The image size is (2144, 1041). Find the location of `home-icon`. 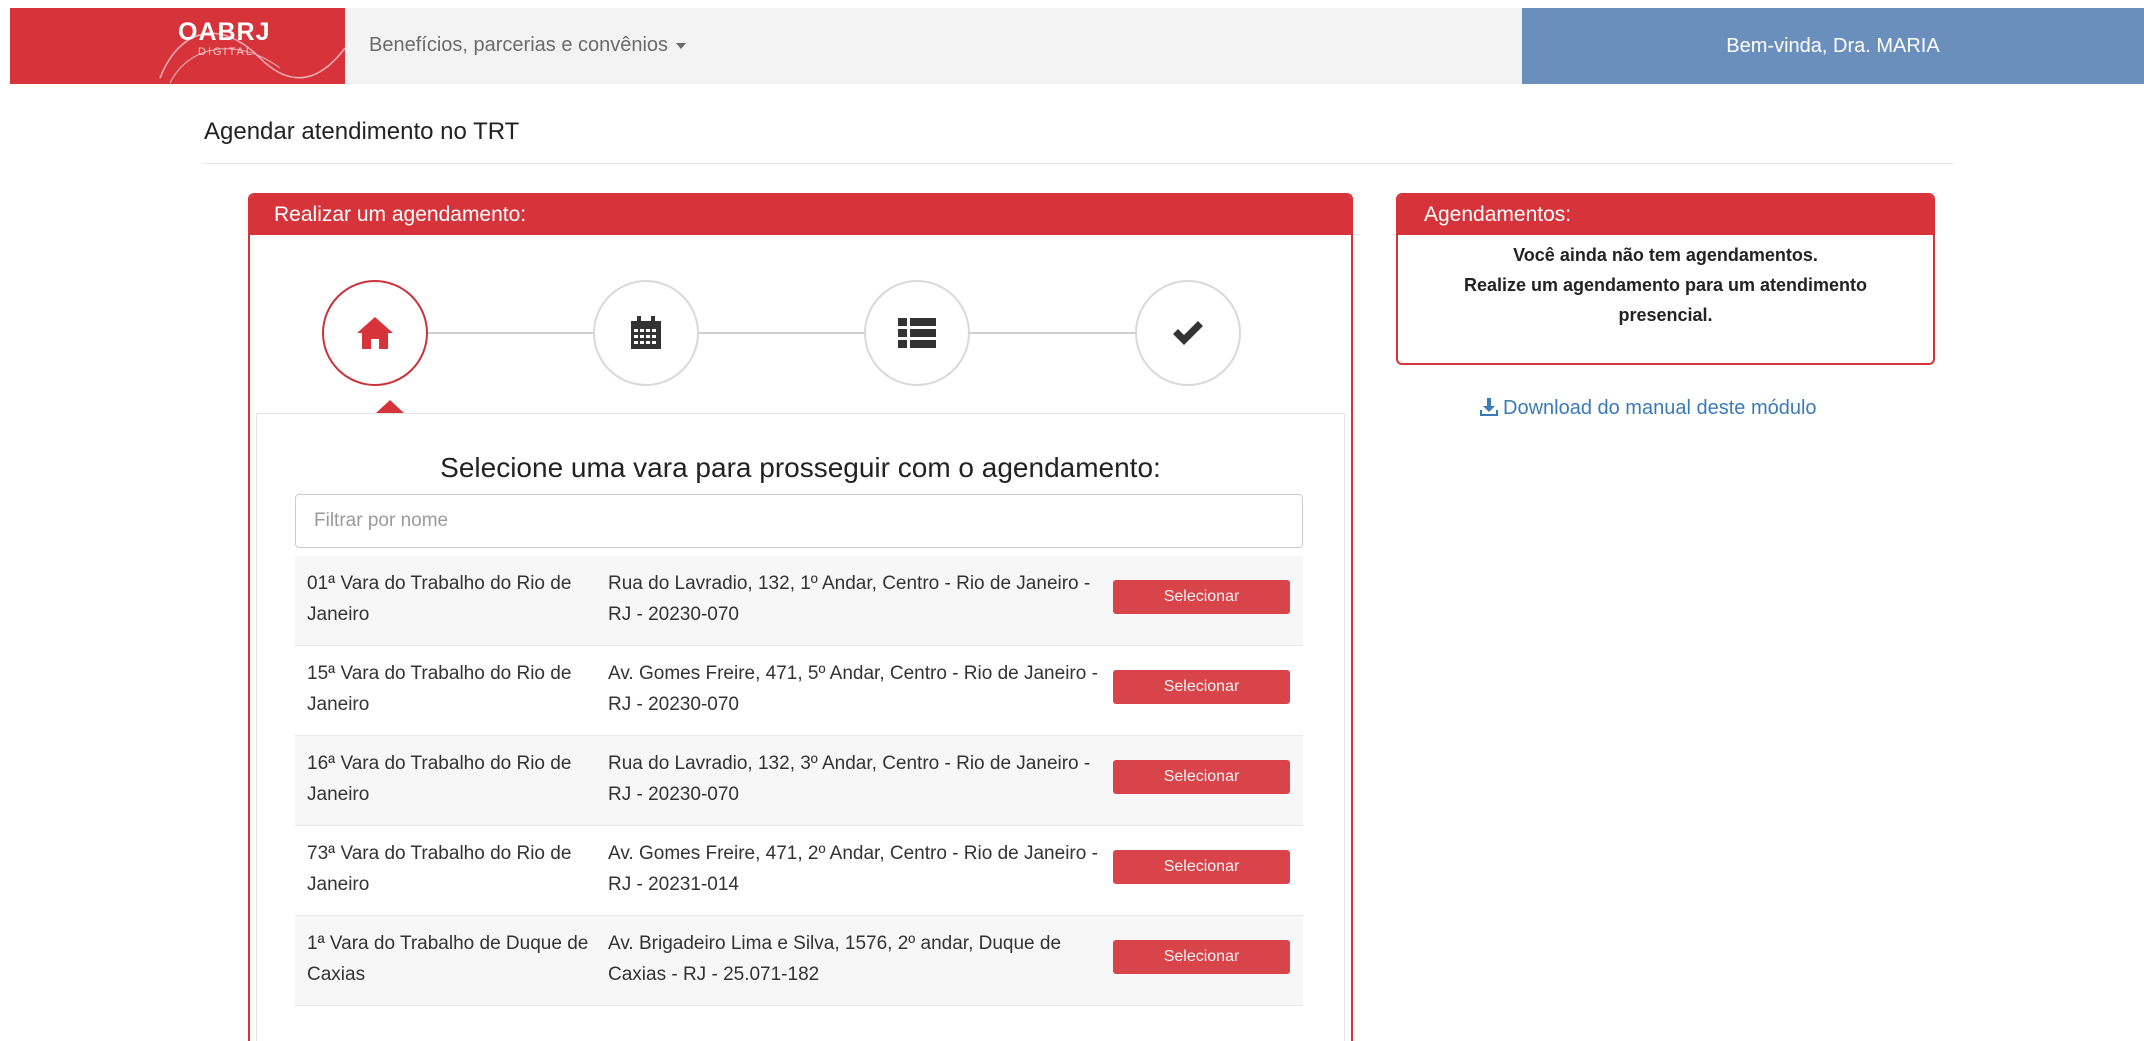

home-icon is located at coordinates (375, 333).